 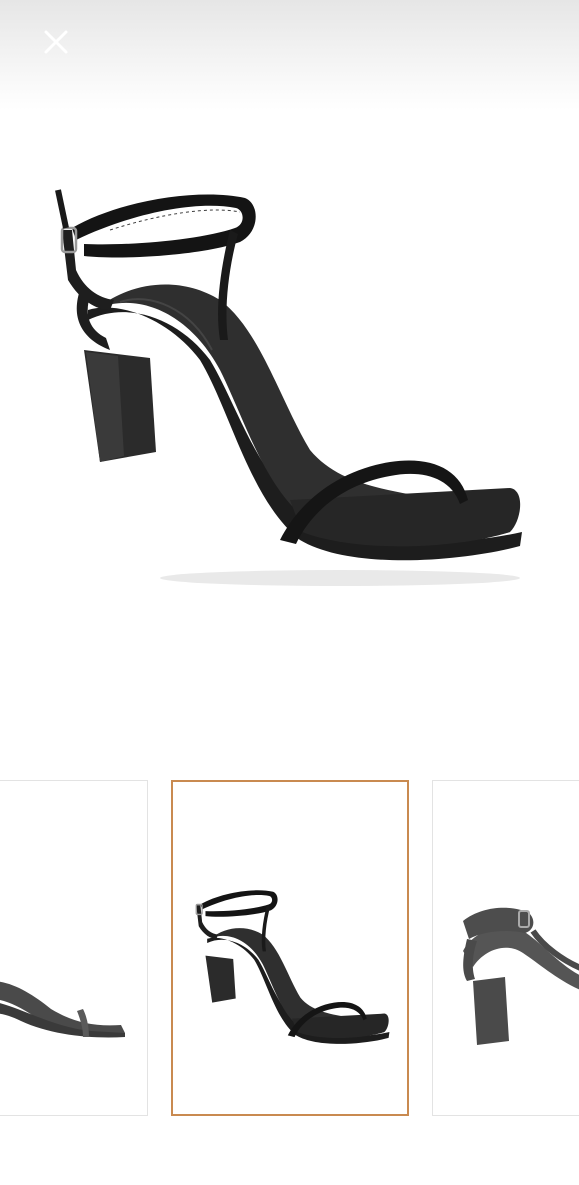 I want to click on thumbnail-back-view, so click(x=505, y=948).